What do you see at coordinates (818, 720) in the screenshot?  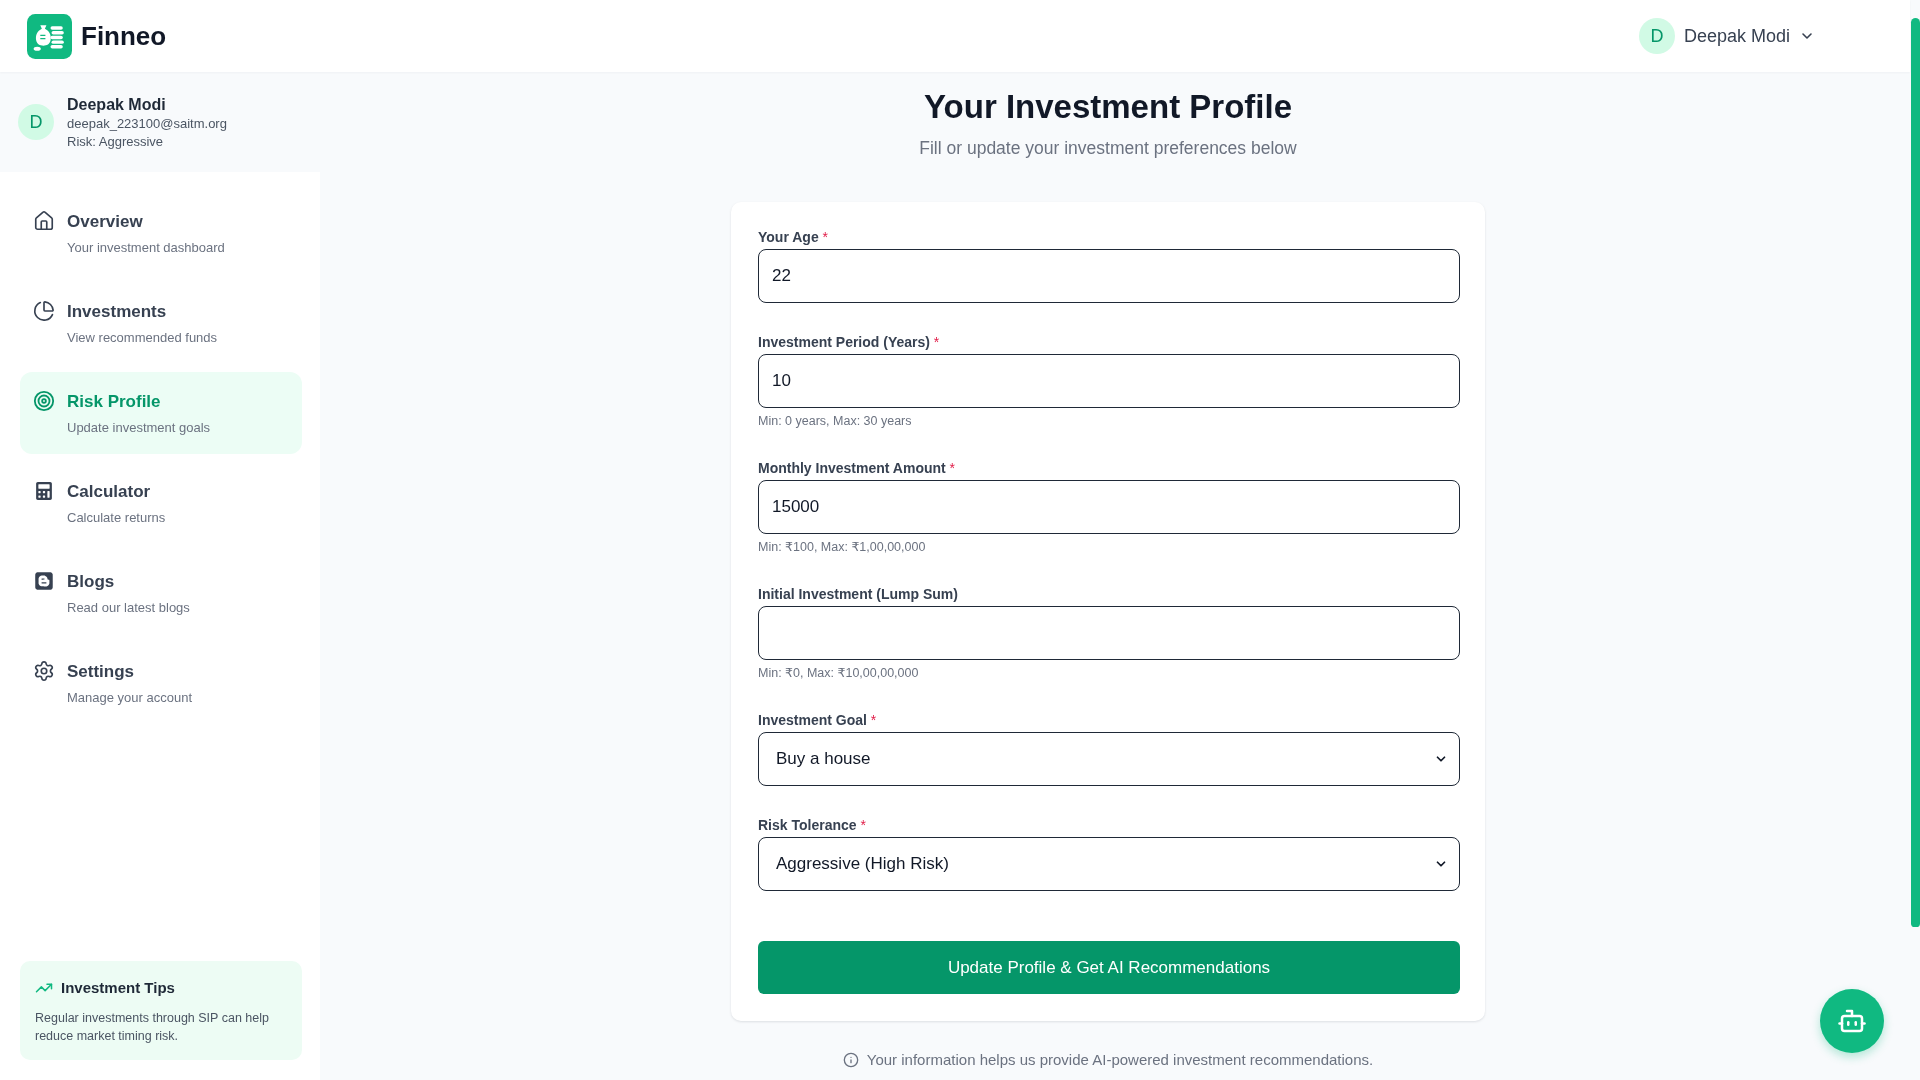 I see `field-label: Investment Goal *` at bounding box center [818, 720].